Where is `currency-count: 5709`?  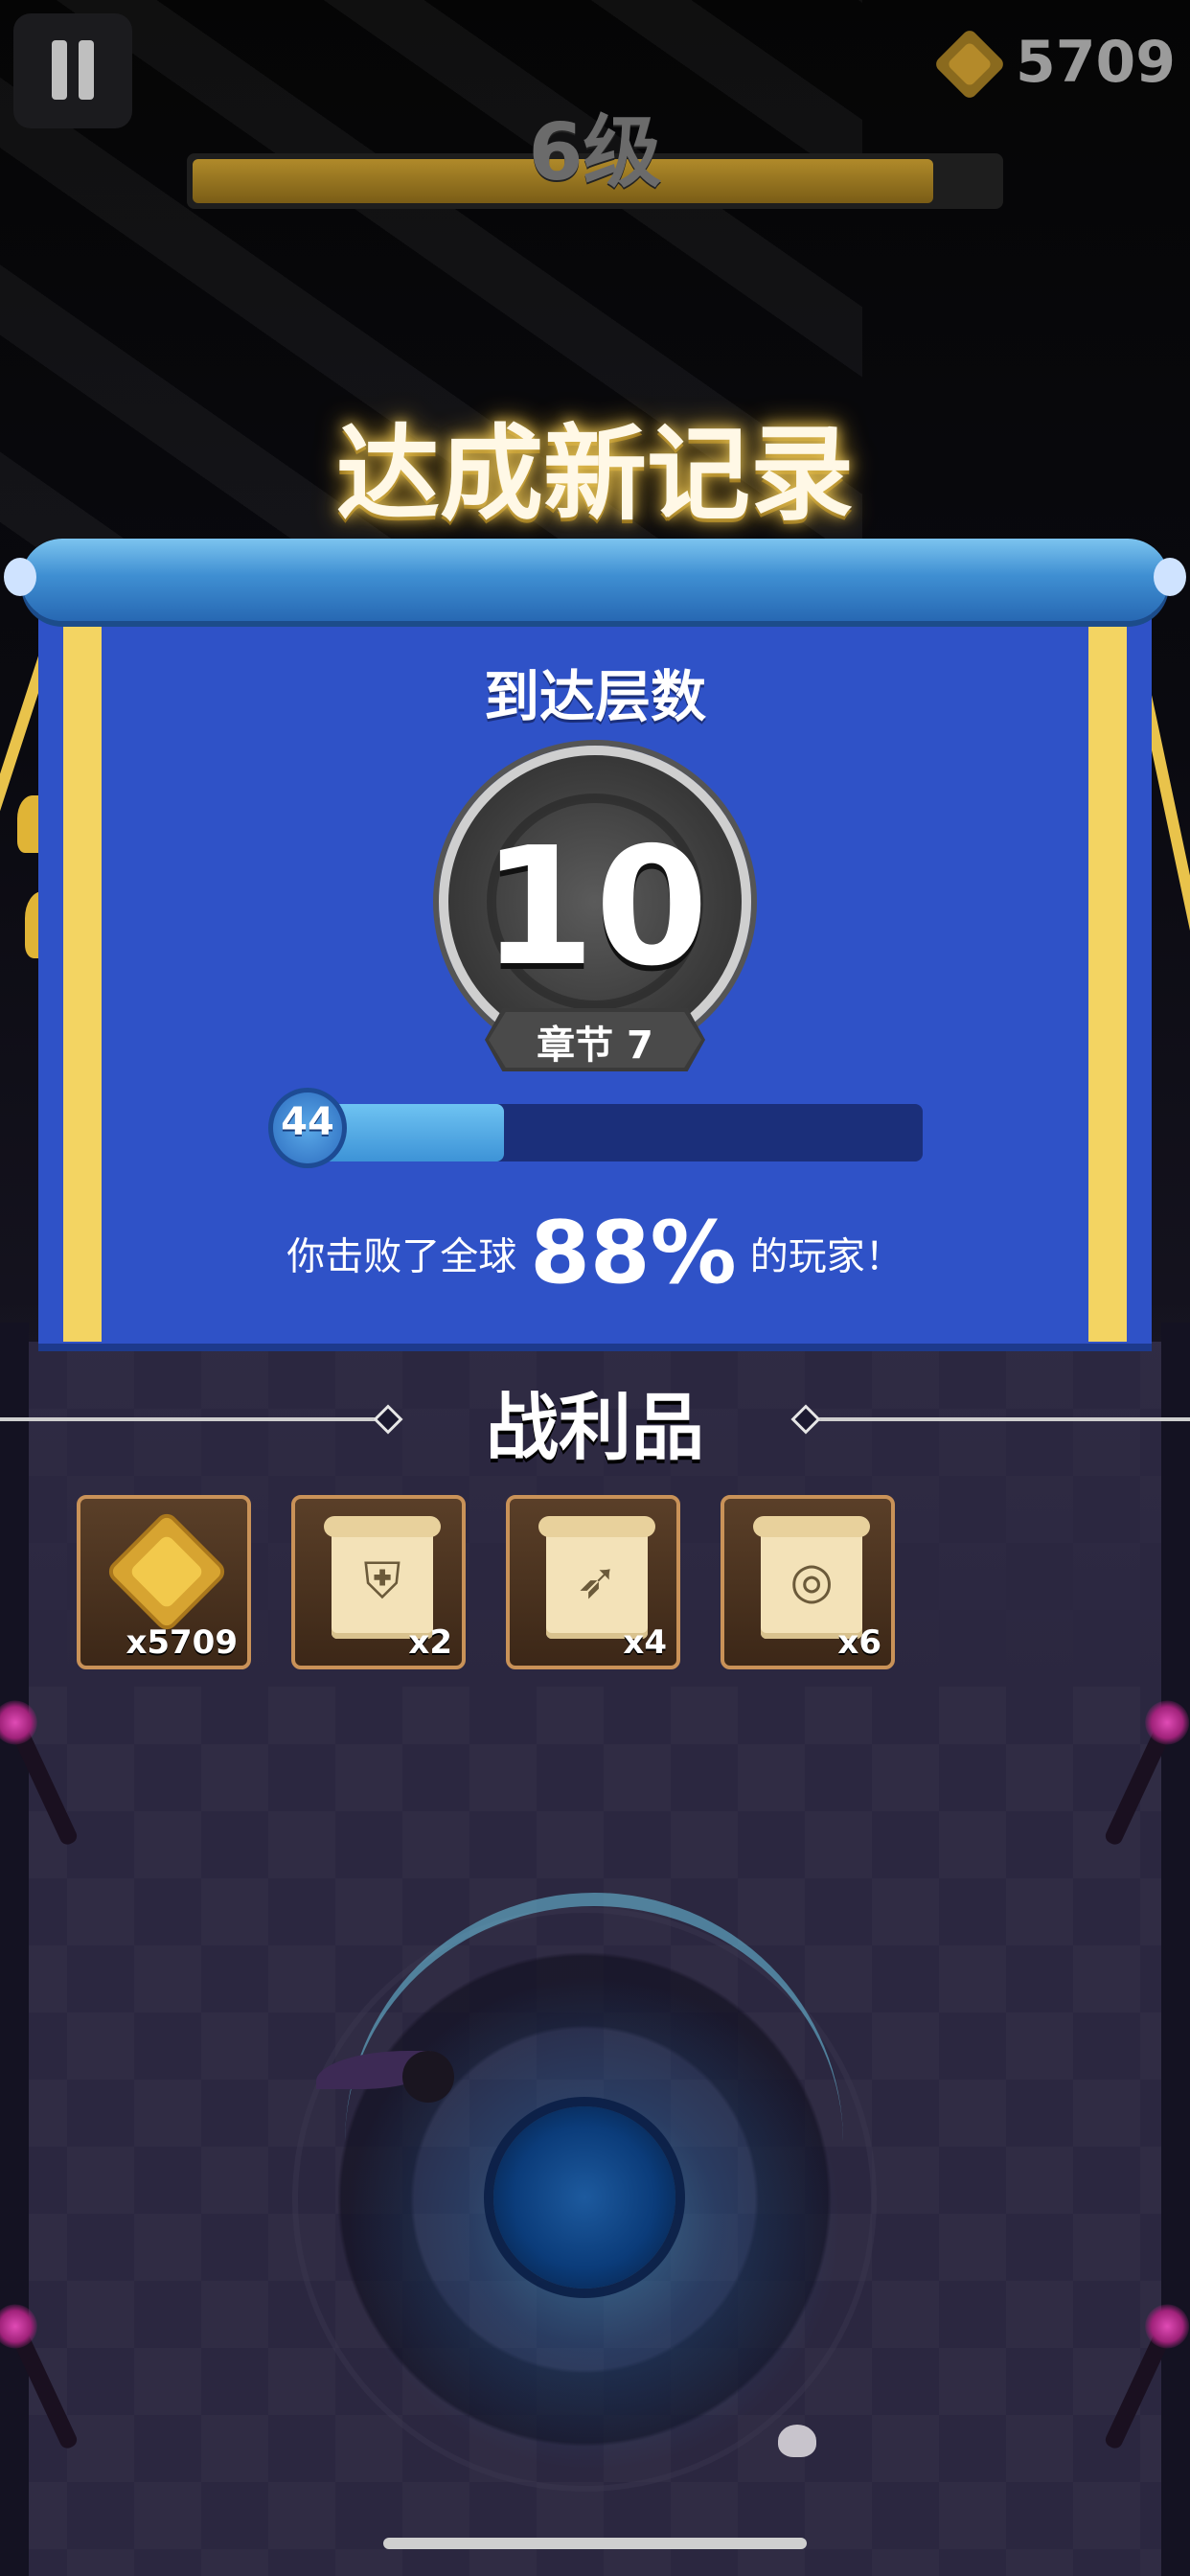 currency-count: 5709 is located at coordinates (1096, 63).